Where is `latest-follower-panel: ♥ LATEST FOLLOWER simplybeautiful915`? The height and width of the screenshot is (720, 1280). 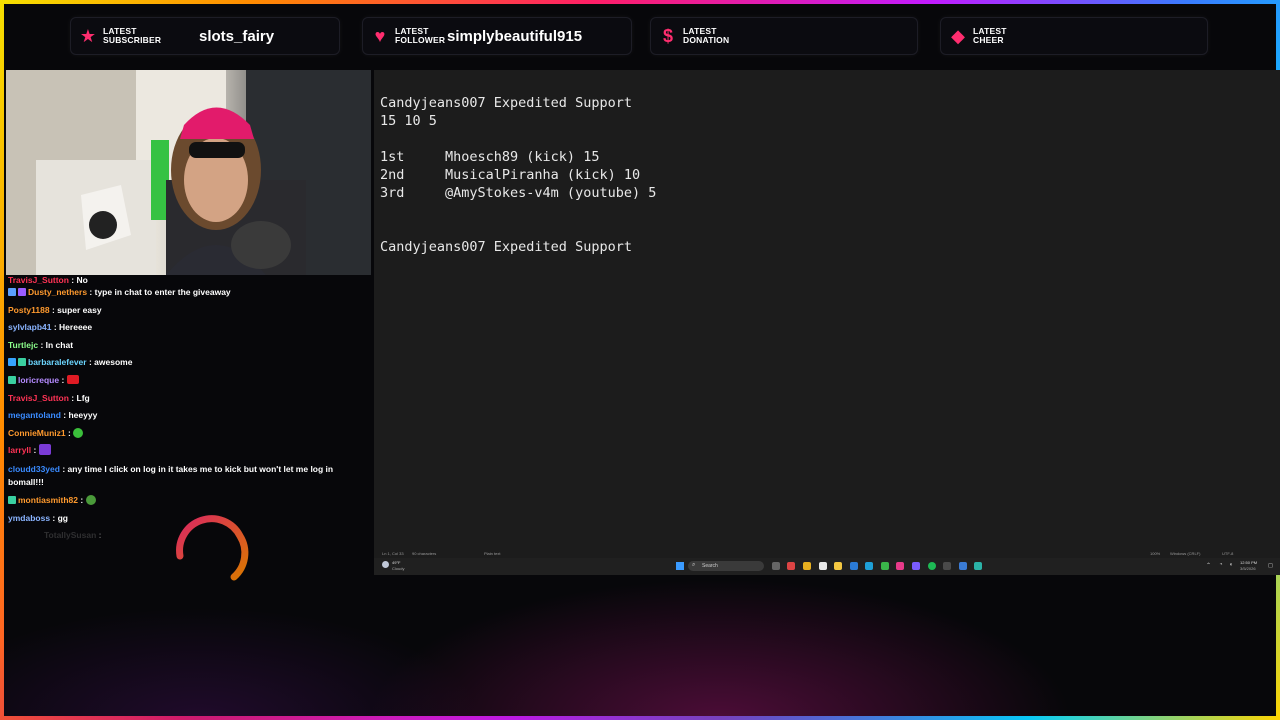
latest-follower-panel: ♥ LATEST FOLLOWER simplybeautiful915 is located at coordinates (497, 36).